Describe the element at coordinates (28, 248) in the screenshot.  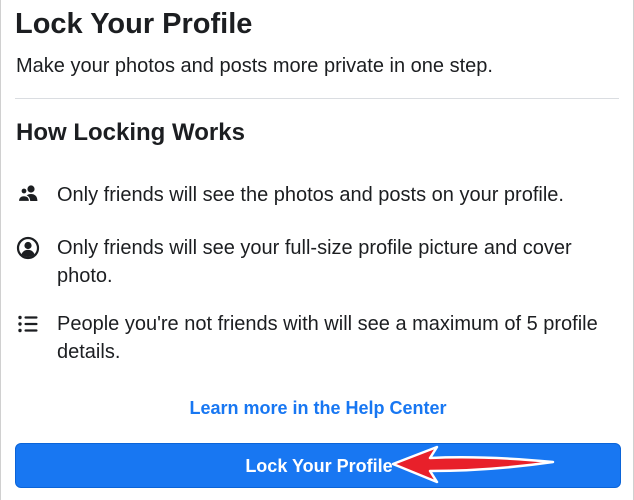
I see `profile-circle-icon` at that location.